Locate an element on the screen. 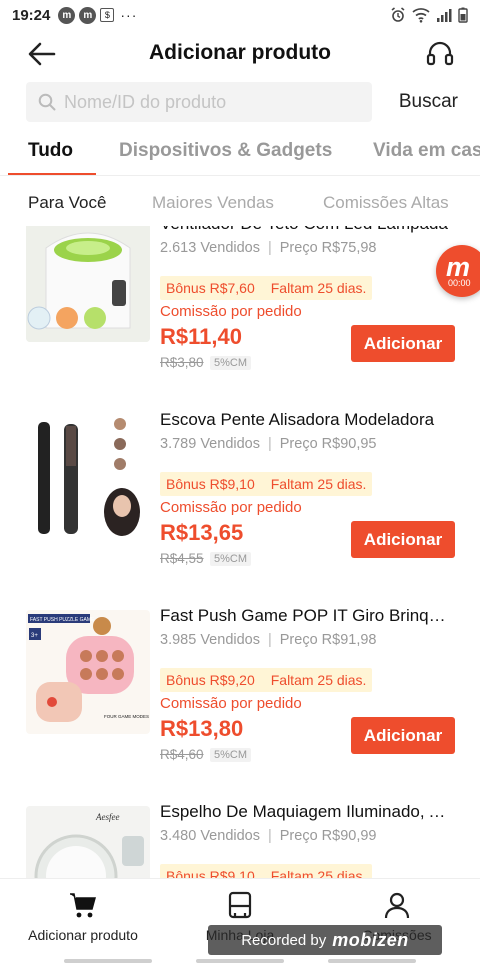  thumb-brand-text: Aesfee is located at coordinates (107, 817).